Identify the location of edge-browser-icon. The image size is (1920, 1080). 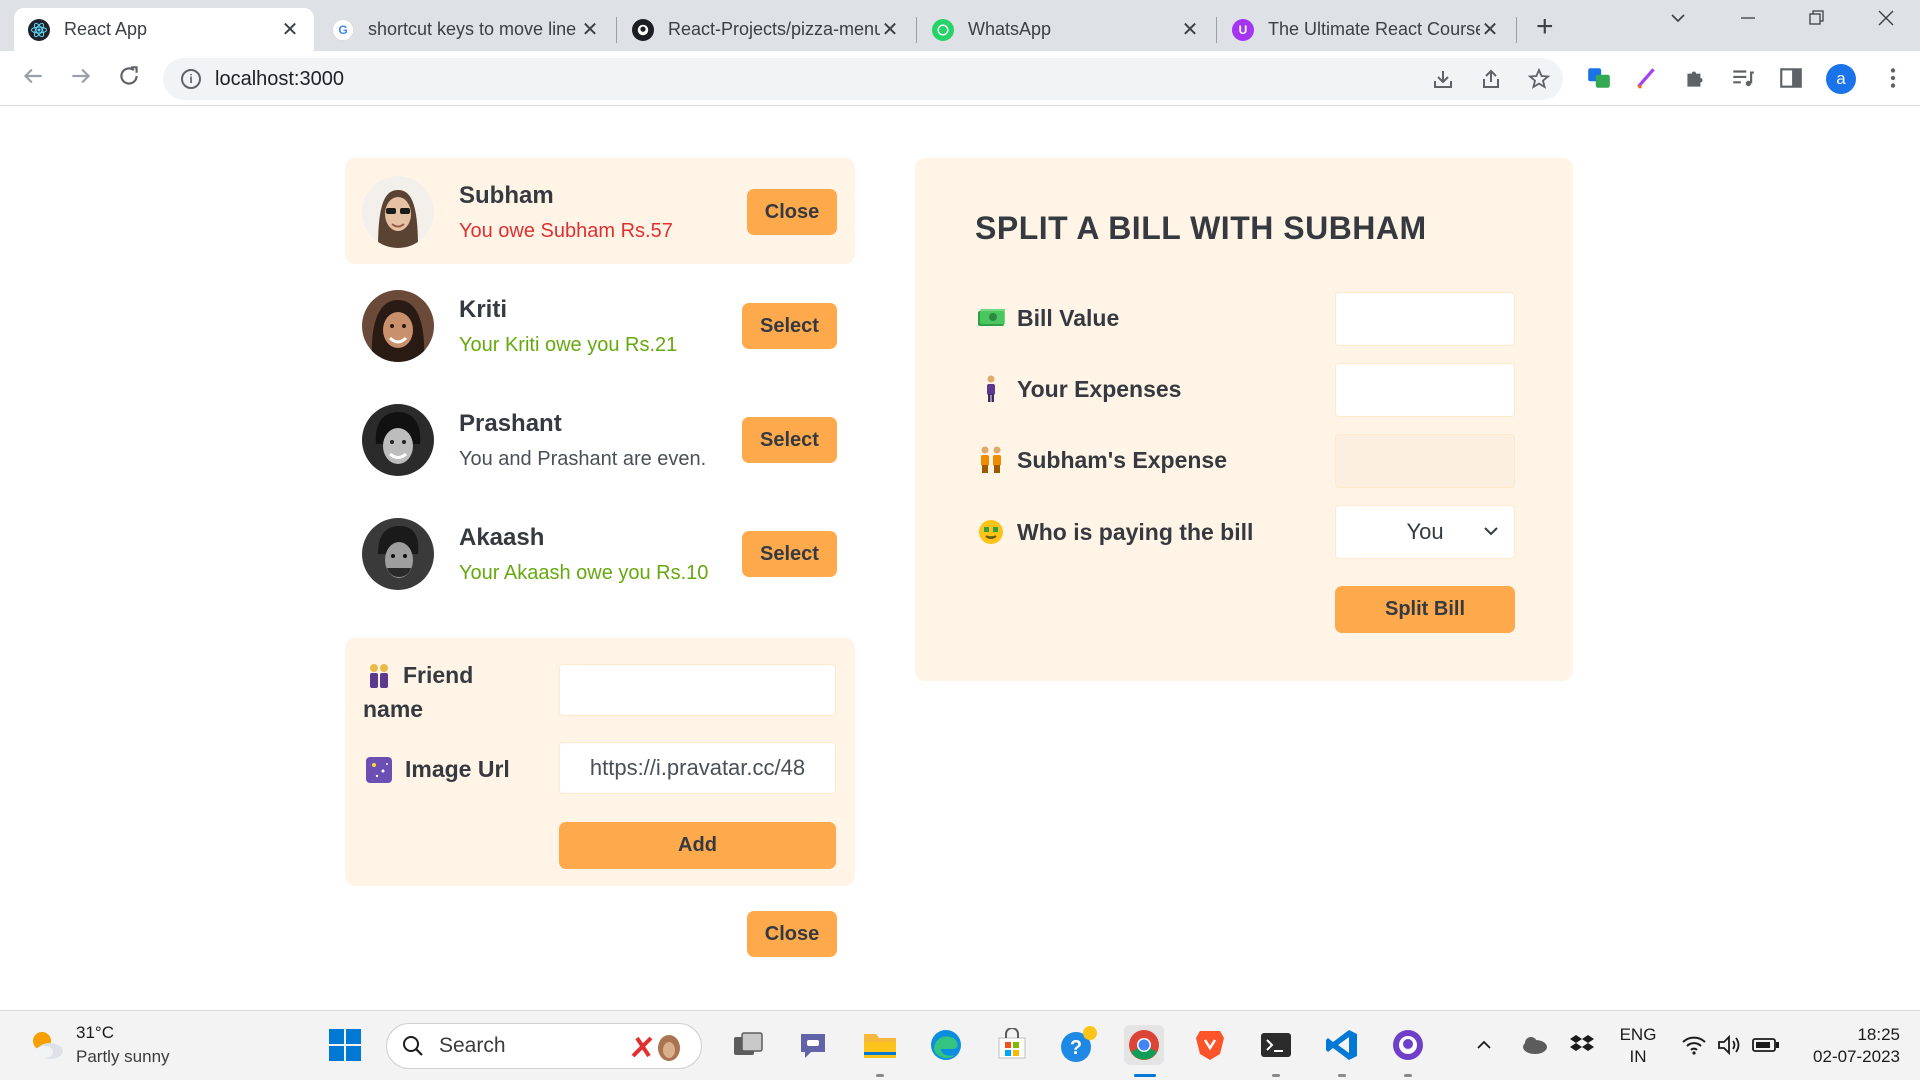
(946, 1045).